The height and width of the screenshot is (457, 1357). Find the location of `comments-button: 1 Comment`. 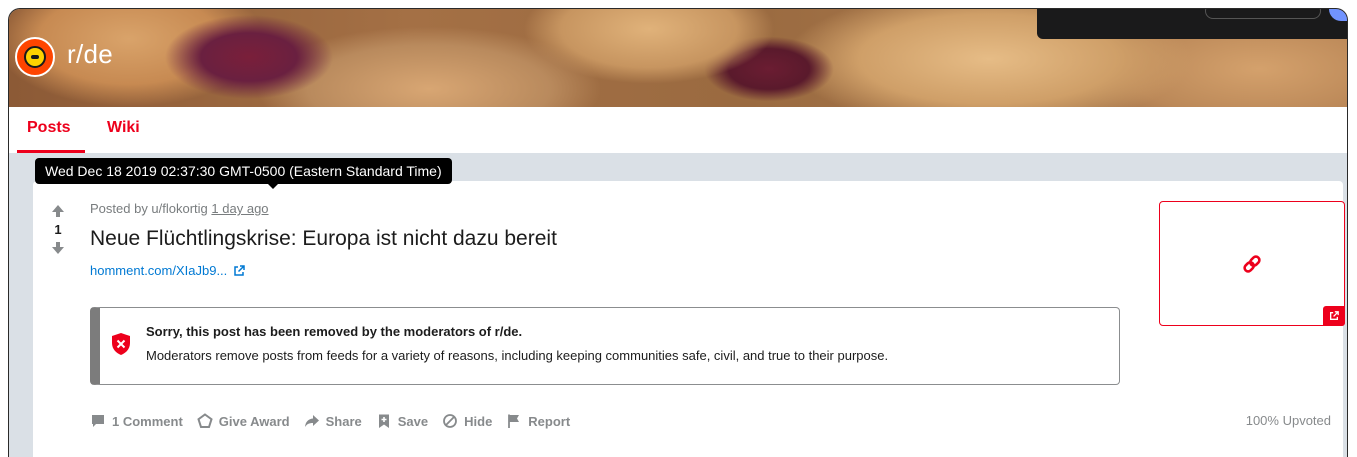

comments-button: 1 Comment is located at coordinates (136, 421).